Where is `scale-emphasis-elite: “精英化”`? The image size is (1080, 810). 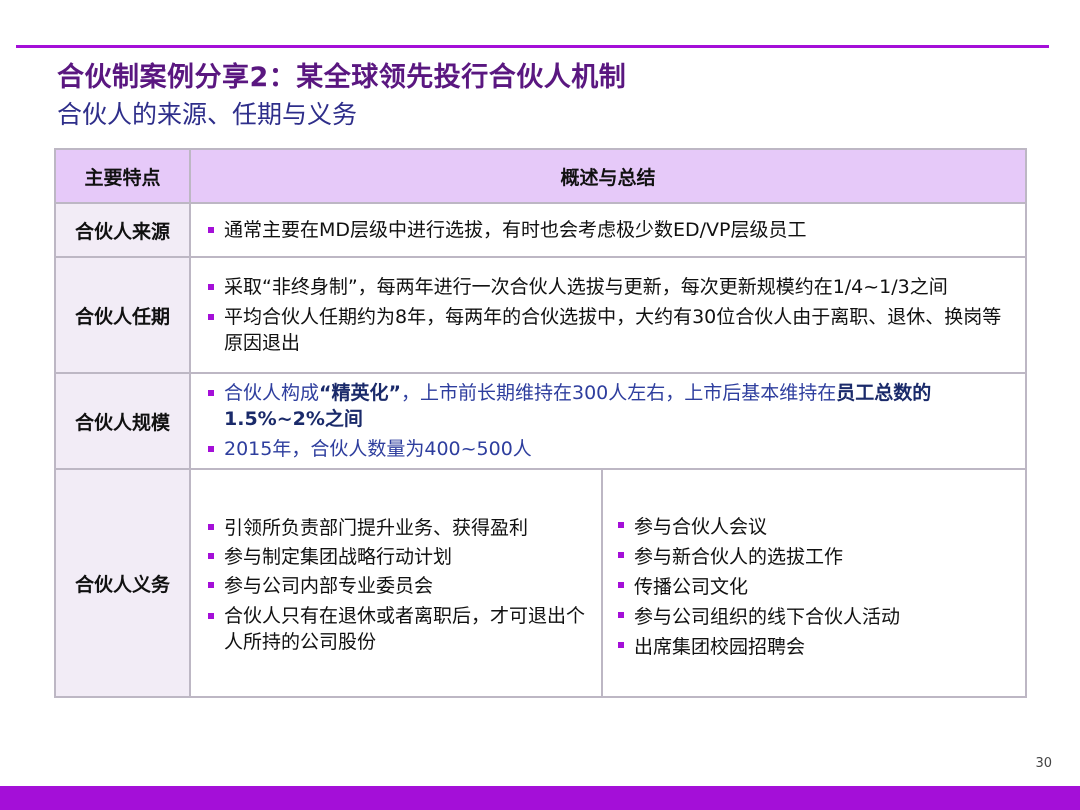 scale-emphasis-elite: “精英化” is located at coordinates (360, 393).